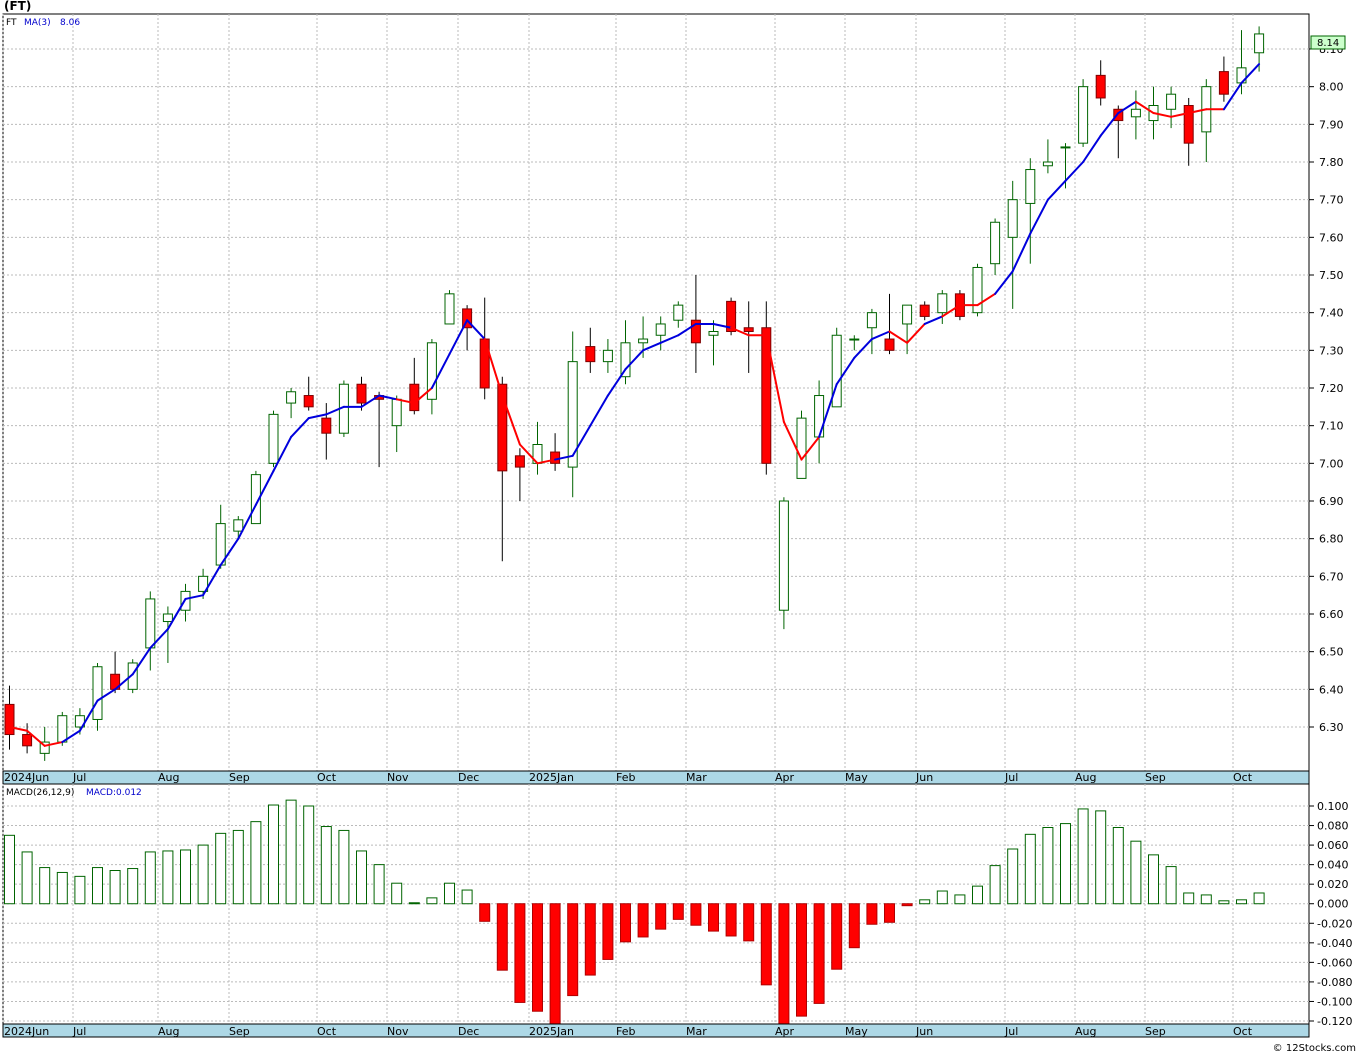  I want to click on price-x-tick-label: Dec, so click(468, 777).